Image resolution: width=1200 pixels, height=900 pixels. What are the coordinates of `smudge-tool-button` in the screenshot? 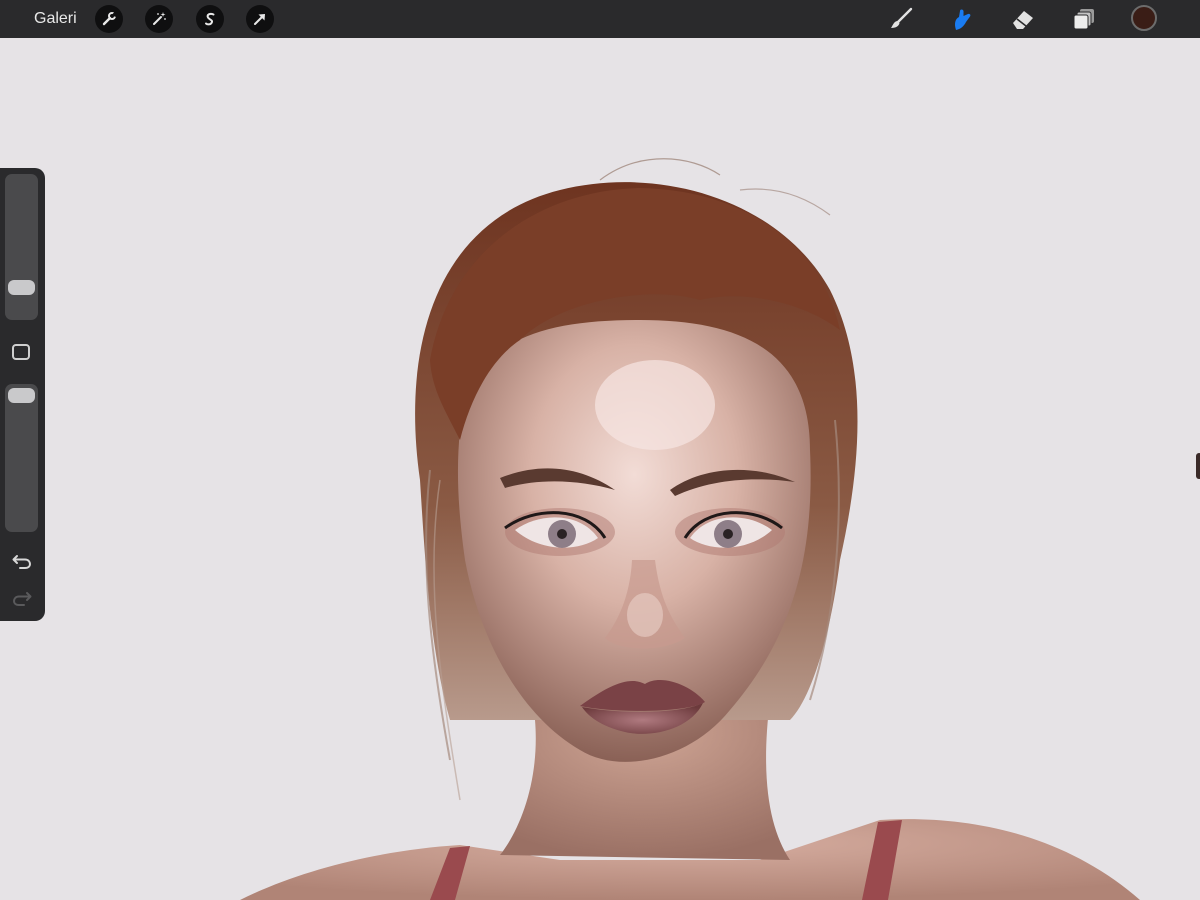 It's located at (962, 19).